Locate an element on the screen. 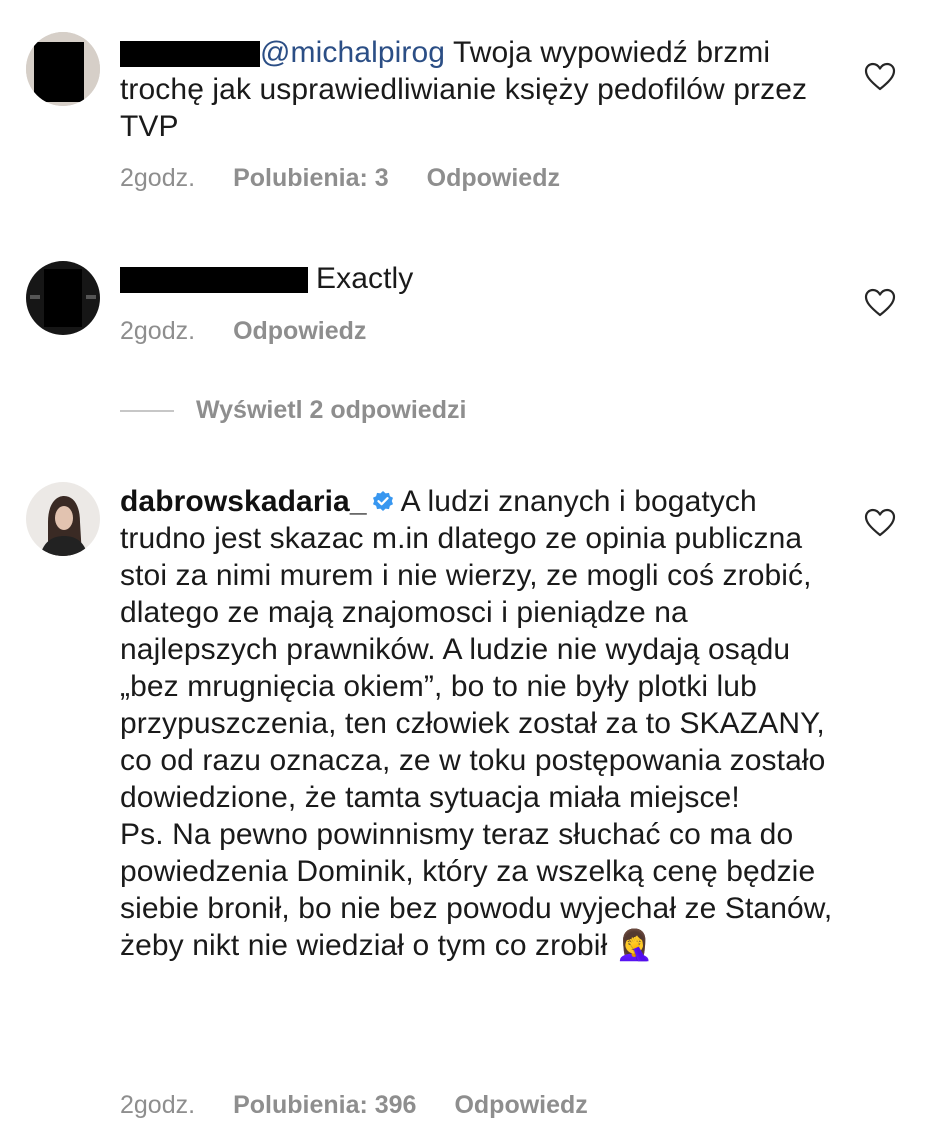 This screenshot has height=1144, width=944. likes-count: Polubienia: 396 is located at coordinates (324, 1105).